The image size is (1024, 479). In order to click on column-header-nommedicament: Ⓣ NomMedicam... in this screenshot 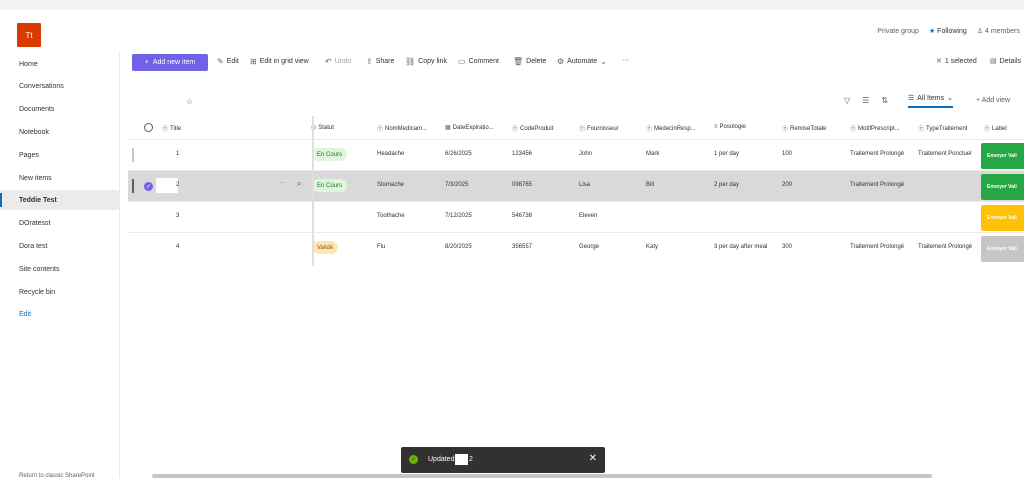, I will do `click(402, 129)`.